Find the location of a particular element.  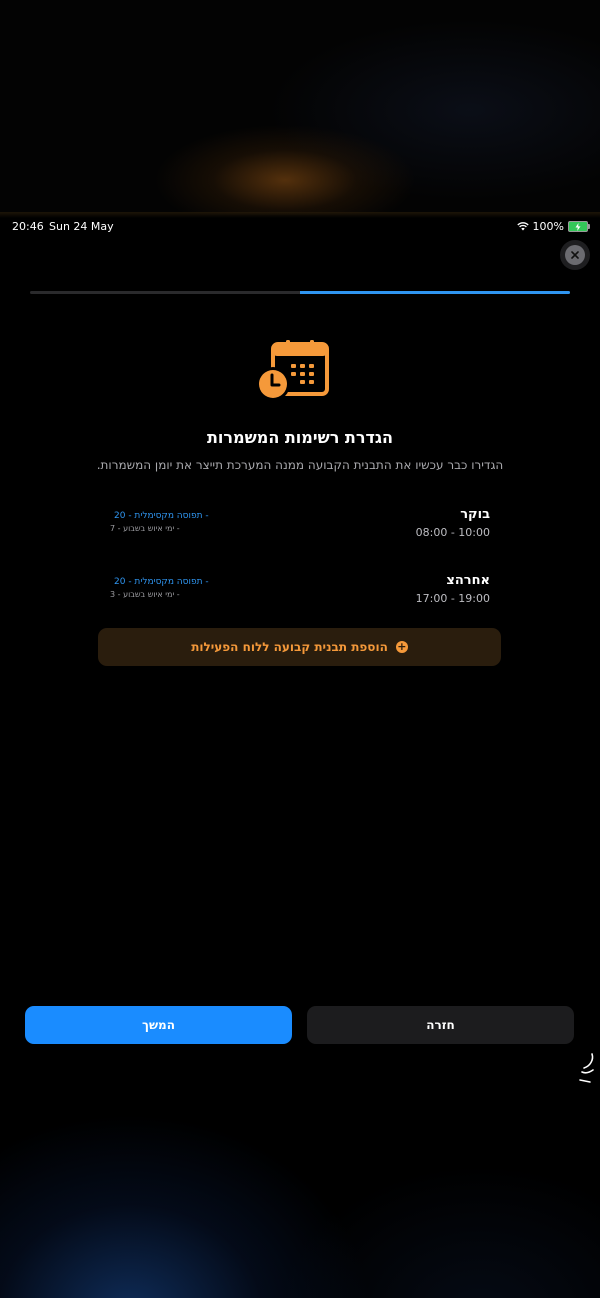

status-bar: 20:46 Sun 24 May 100% is located at coordinates (300, 227).